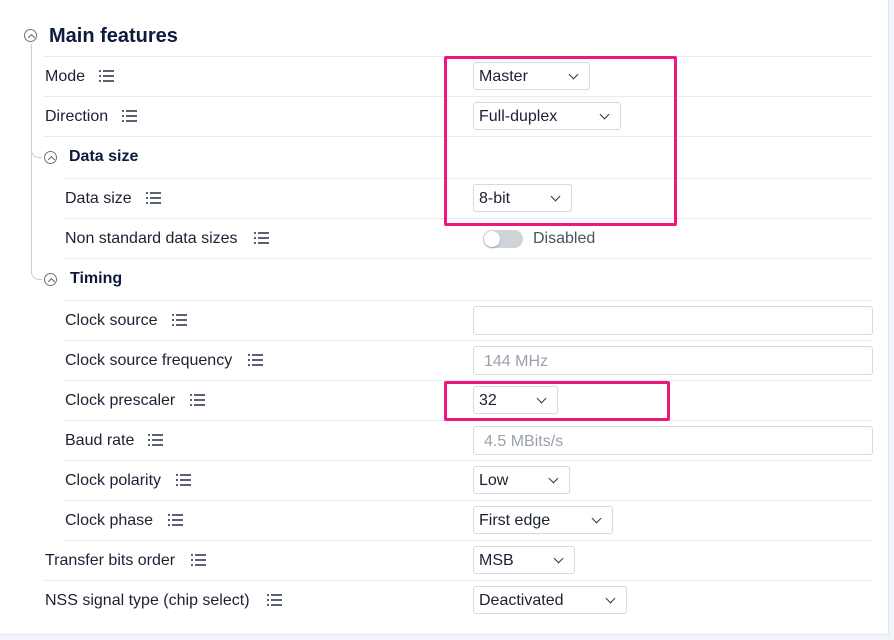  Describe the element at coordinates (129, 116) in the screenshot. I see `direction-details-list-icon` at that location.